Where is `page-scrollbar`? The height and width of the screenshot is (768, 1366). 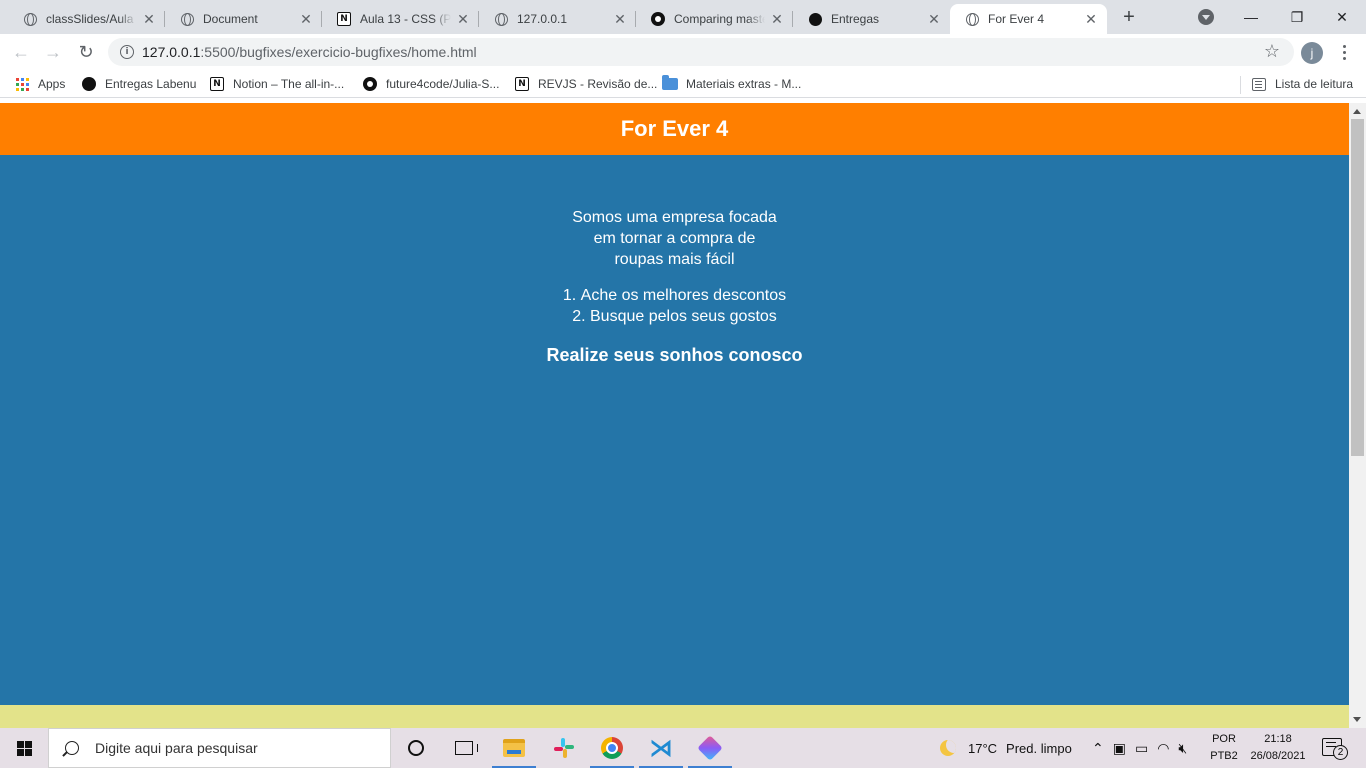 page-scrollbar is located at coordinates (1357, 415).